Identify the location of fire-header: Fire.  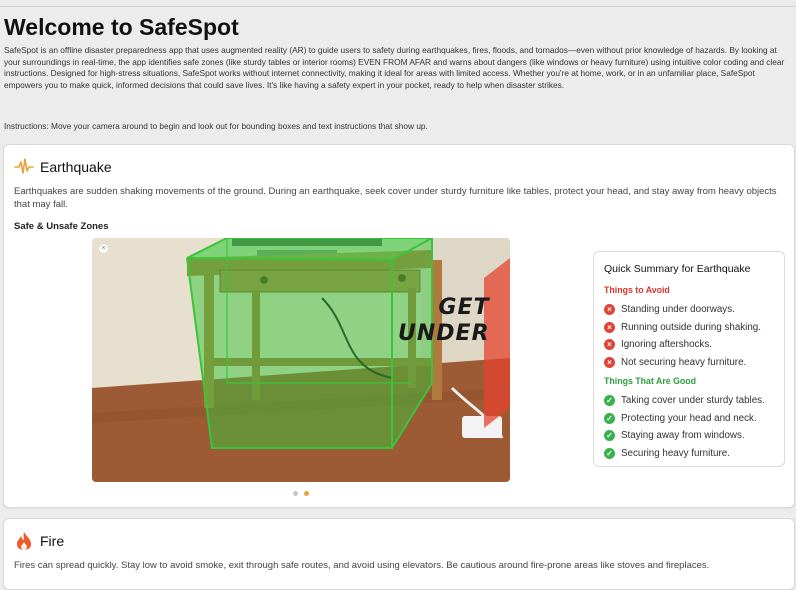
(39, 541).